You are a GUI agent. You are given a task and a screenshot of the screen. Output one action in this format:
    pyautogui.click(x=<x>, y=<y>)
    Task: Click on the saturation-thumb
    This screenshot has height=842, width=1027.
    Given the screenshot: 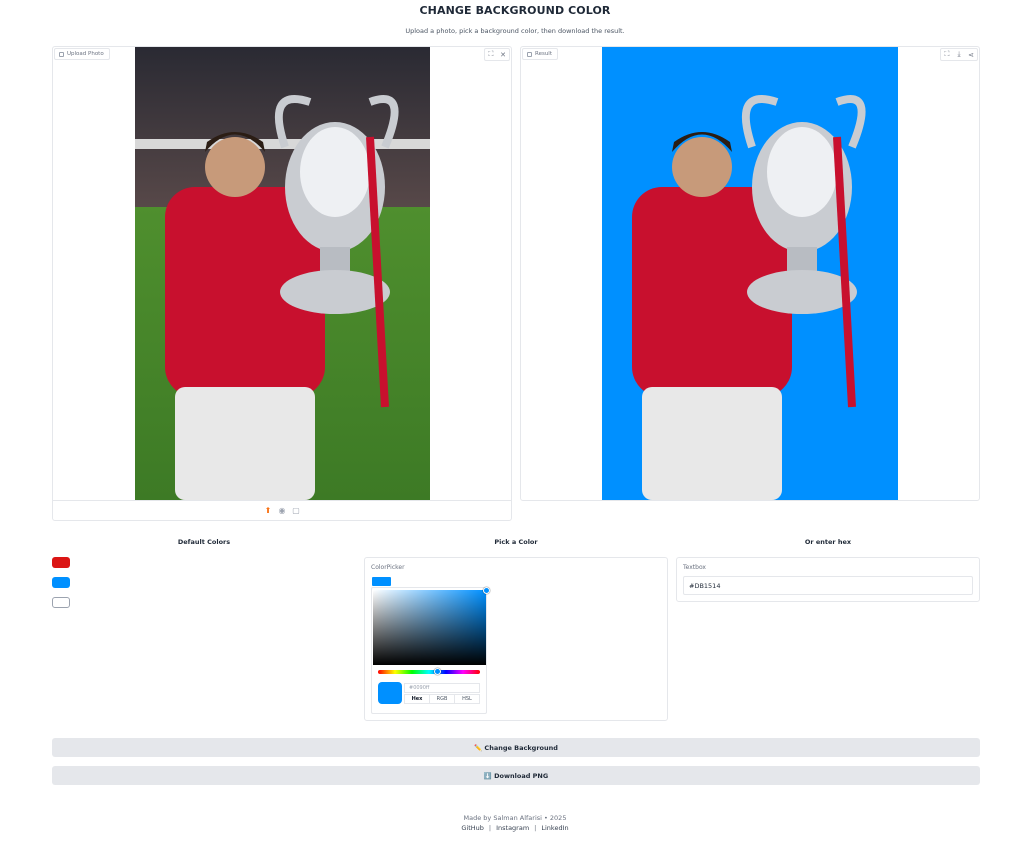 What is the action you would take?
    pyautogui.click(x=486, y=590)
    